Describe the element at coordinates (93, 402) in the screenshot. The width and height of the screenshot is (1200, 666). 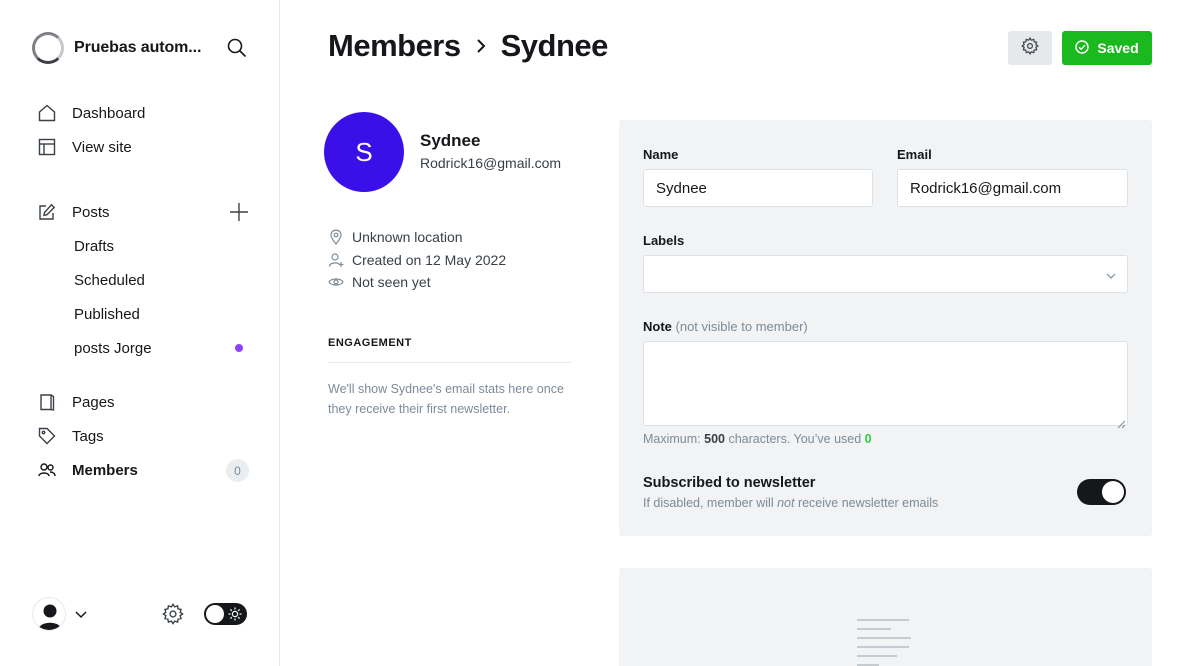
I see `sidebar-item-label: Pages` at that location.